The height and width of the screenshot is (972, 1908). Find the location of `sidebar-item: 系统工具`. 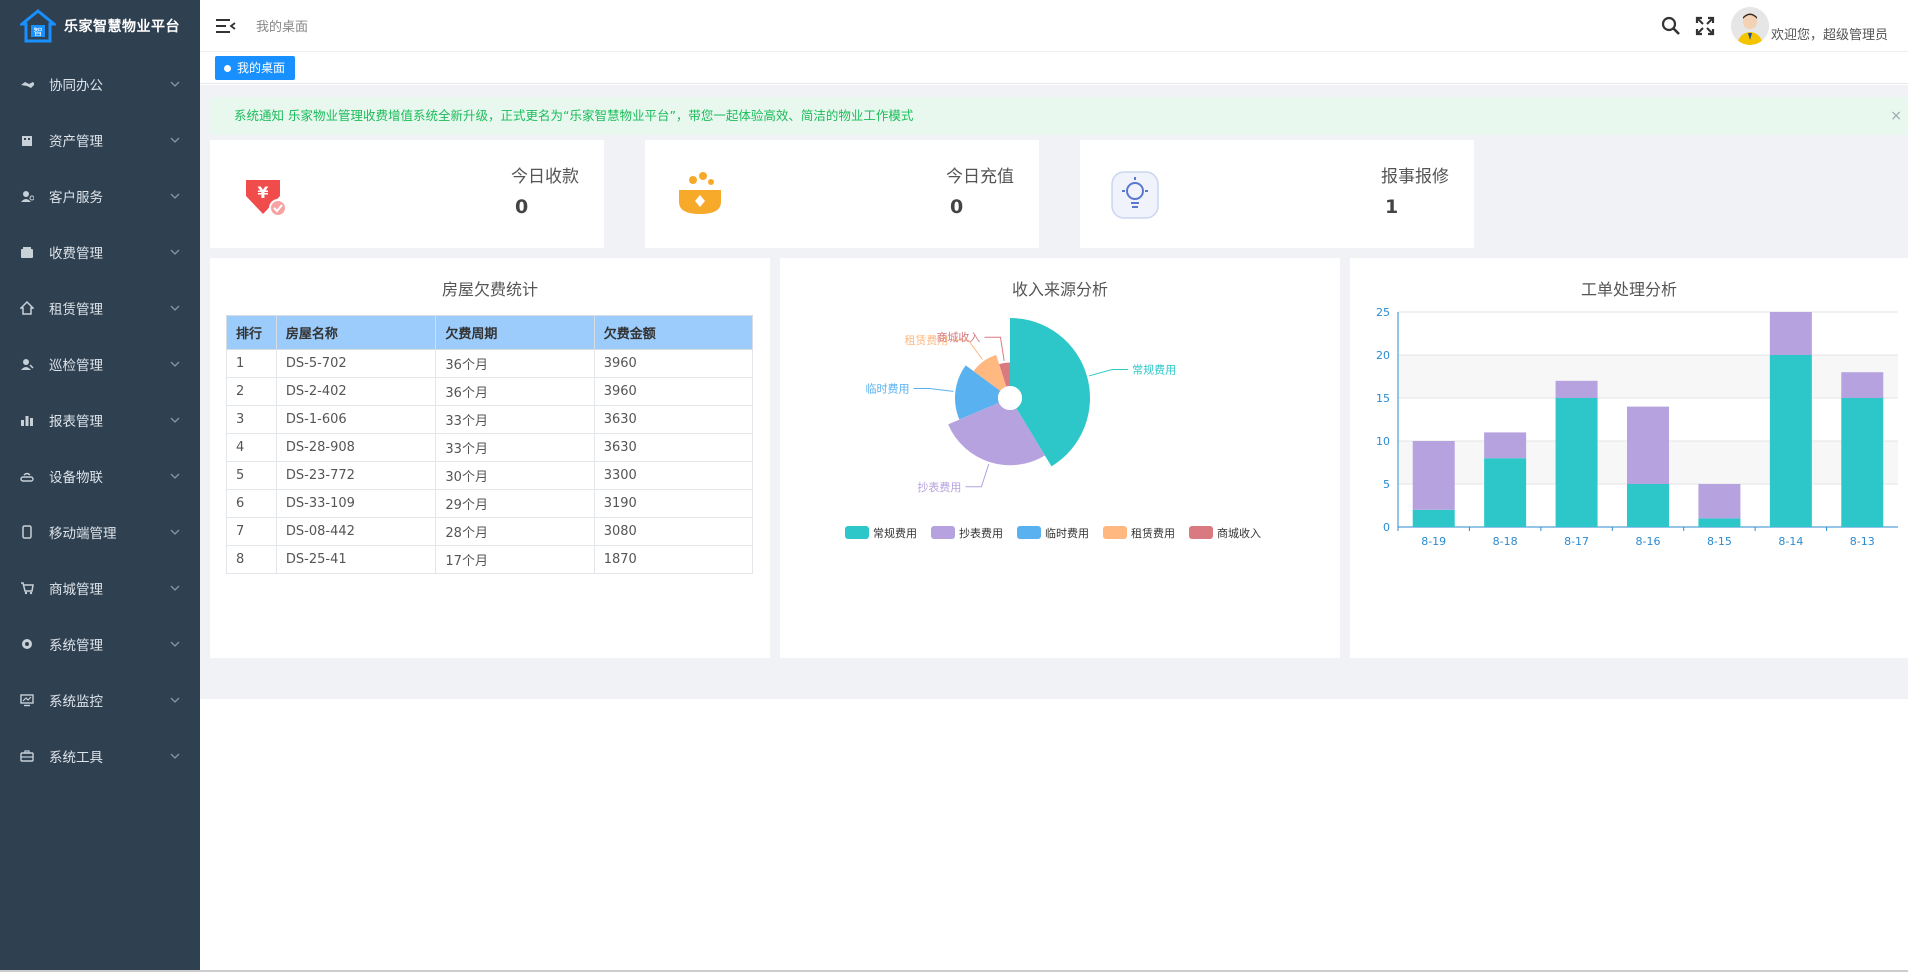

sidebar-item: 系统工具 is located at coordinates (100, 756).